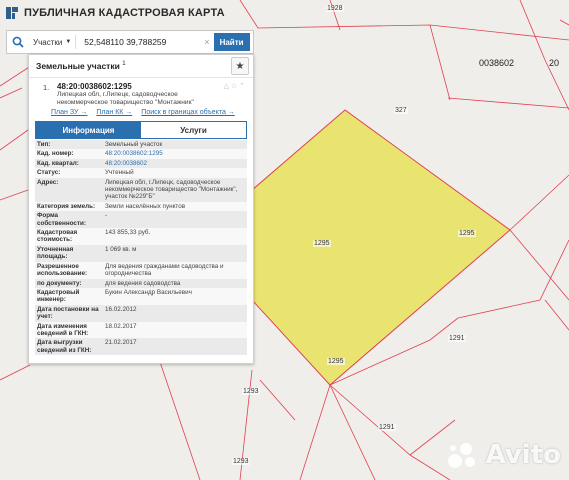 The width and height of the screenshot is (569, 480). Describe the element at coordinates (69, 206) in the screenshot. I see `row-key: Категория земель:` at that location.